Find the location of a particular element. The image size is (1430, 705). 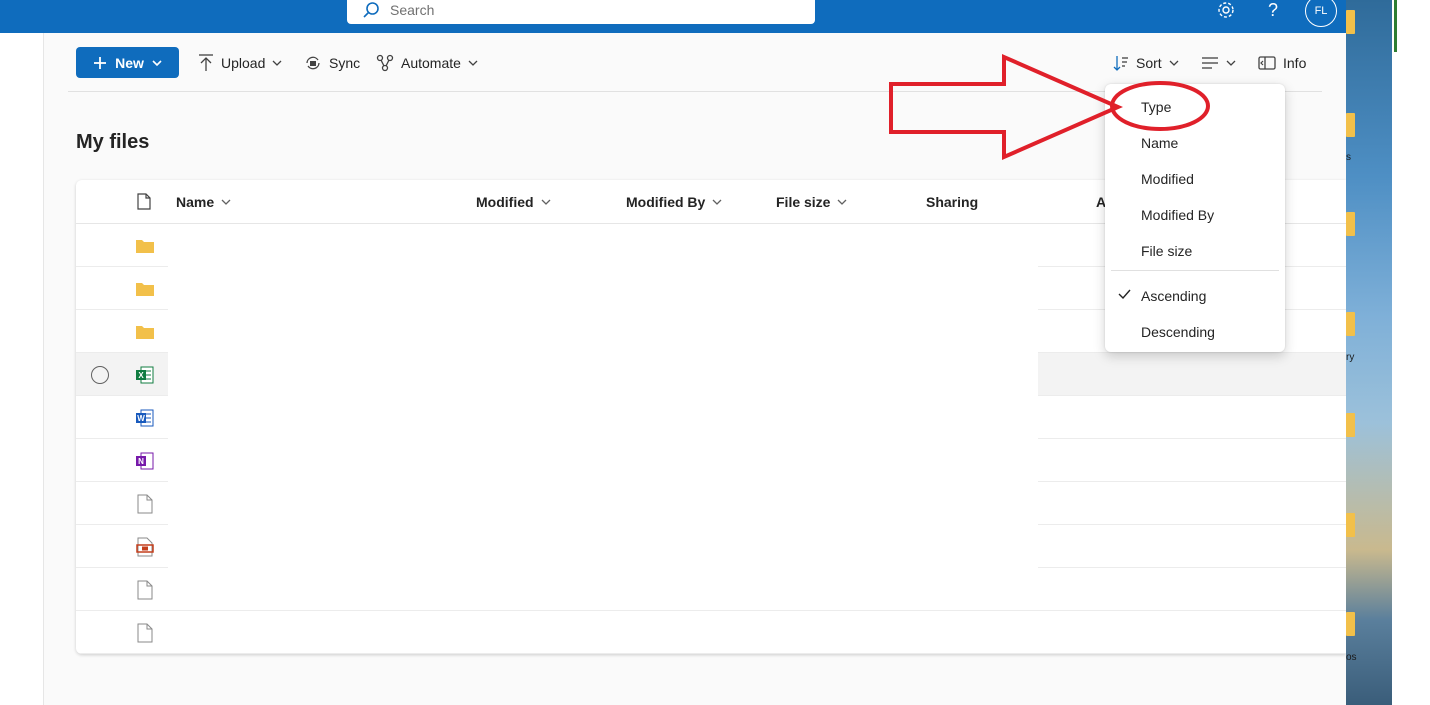

info-panel-icon is located at coordinates (1267, 62).